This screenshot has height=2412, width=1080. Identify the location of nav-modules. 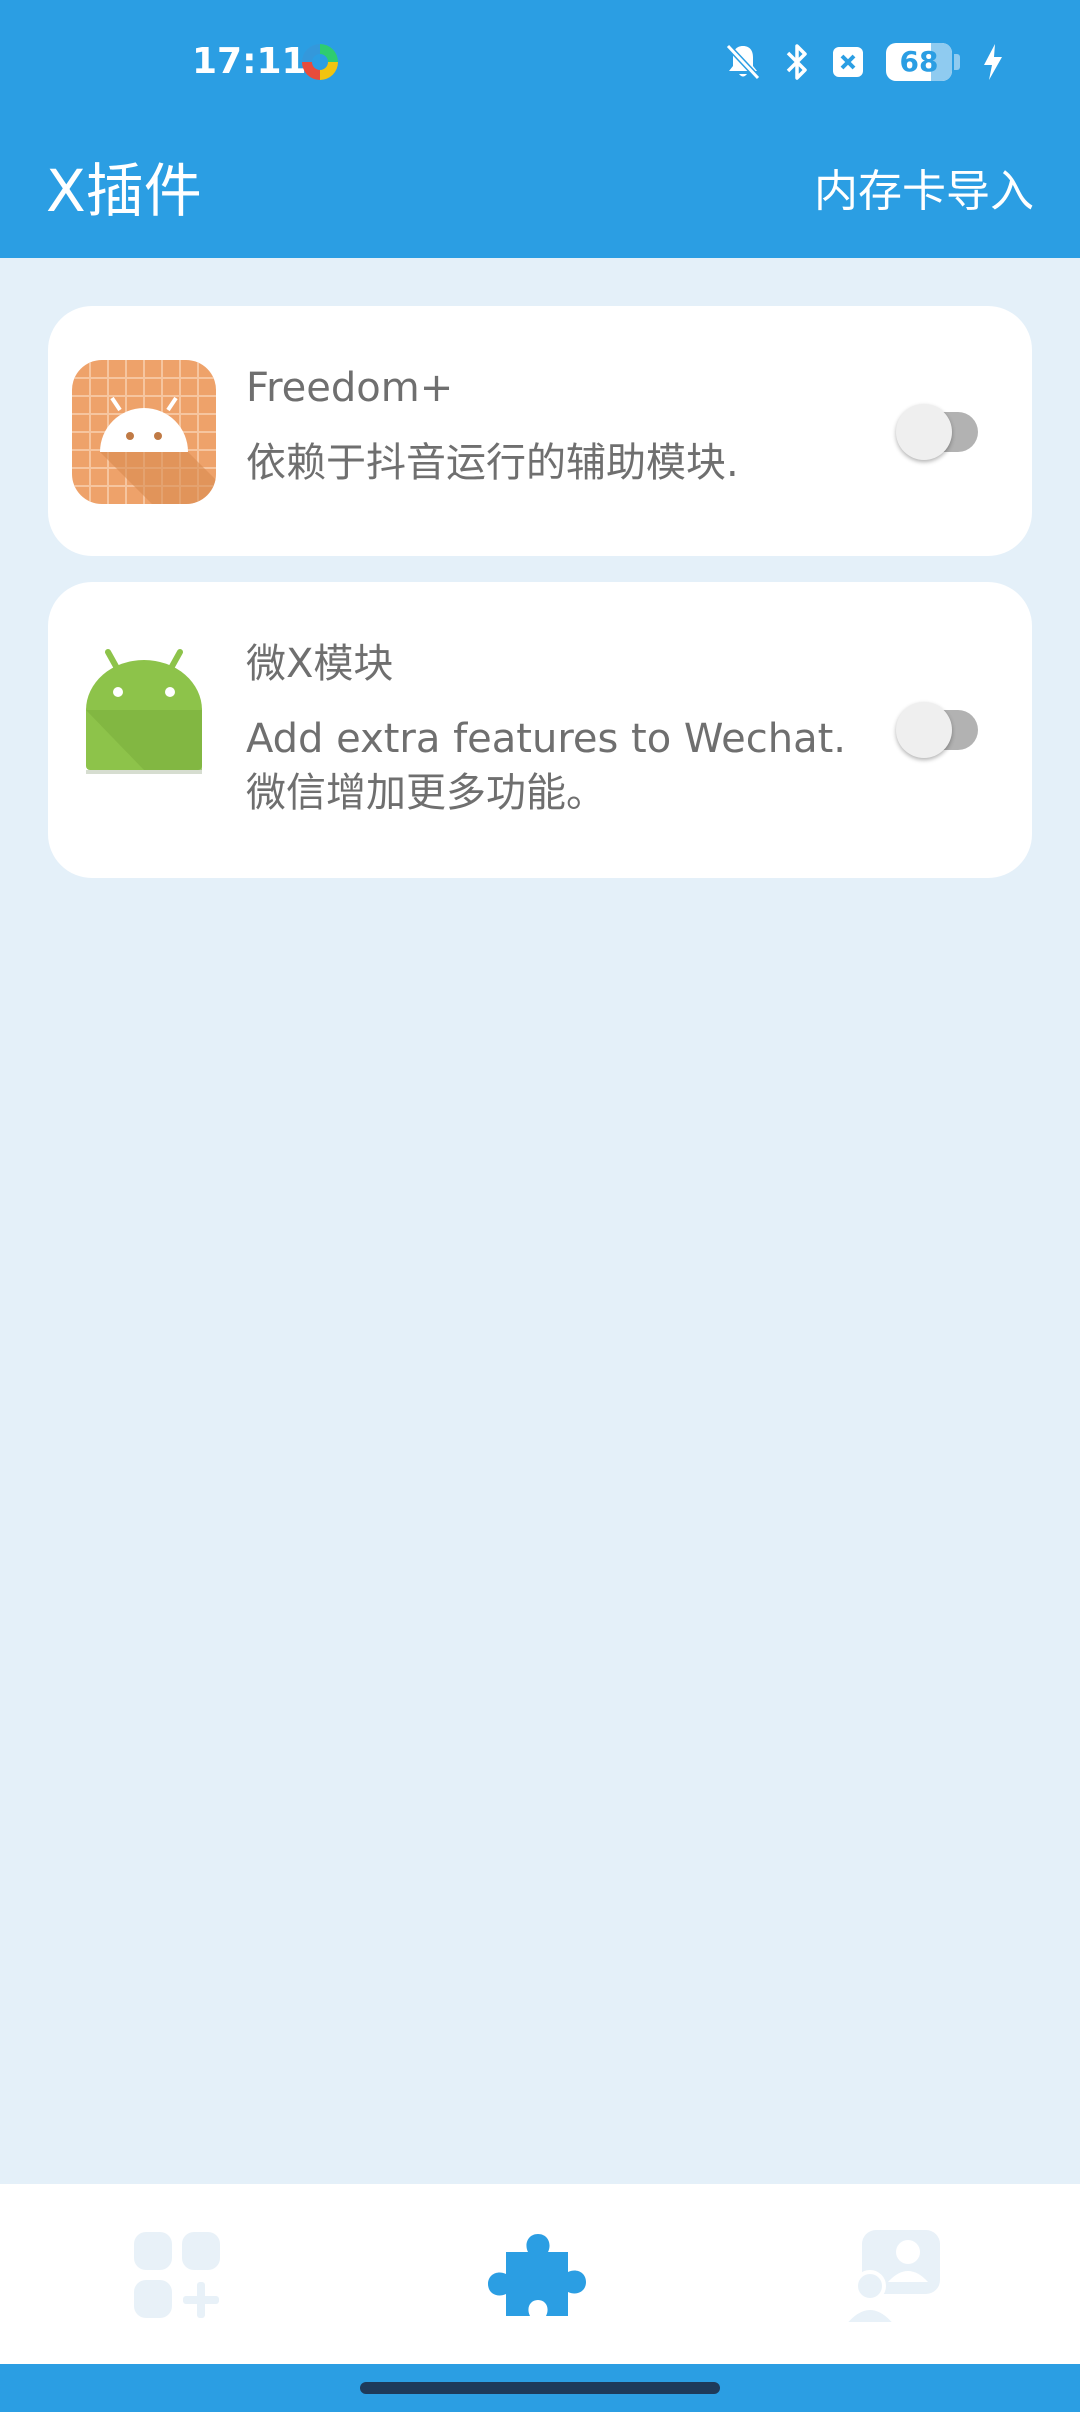
(539, 2275).